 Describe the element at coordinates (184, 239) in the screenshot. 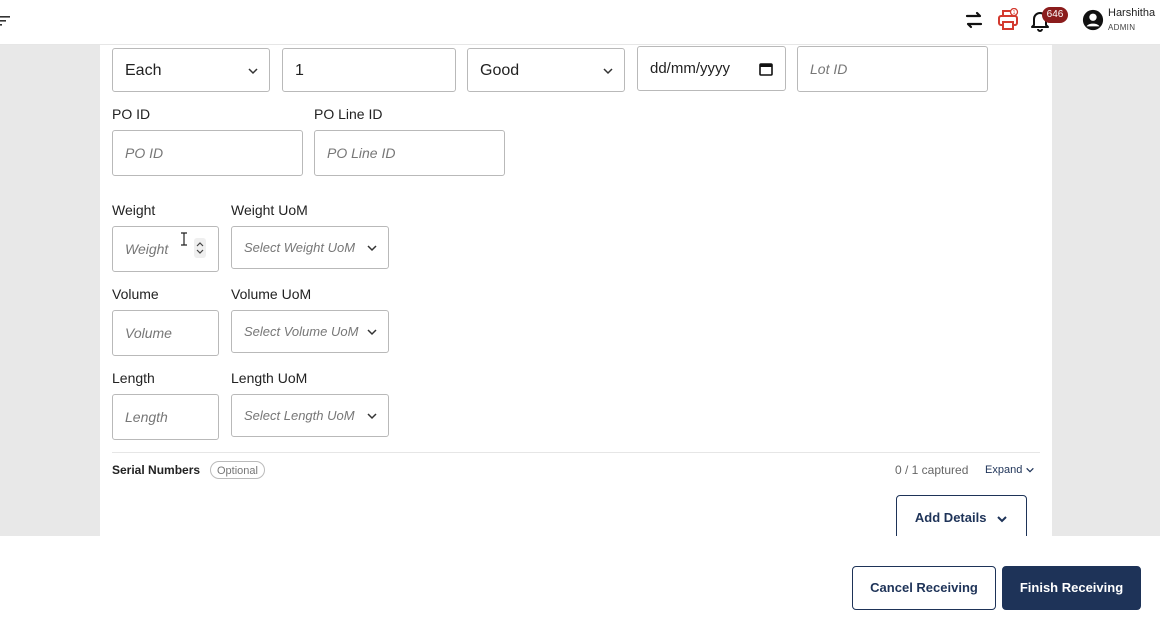

I see `text-cursor-icon` at that location.